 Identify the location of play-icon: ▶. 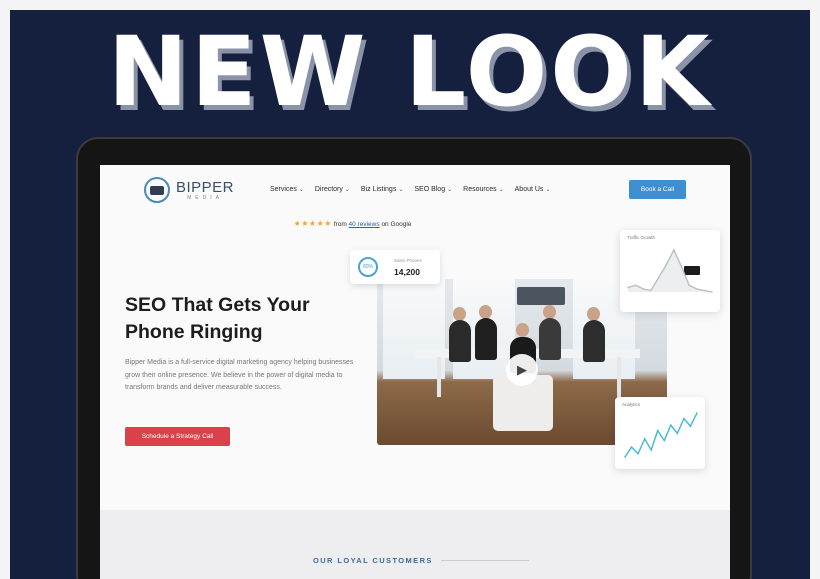
(522, 370).